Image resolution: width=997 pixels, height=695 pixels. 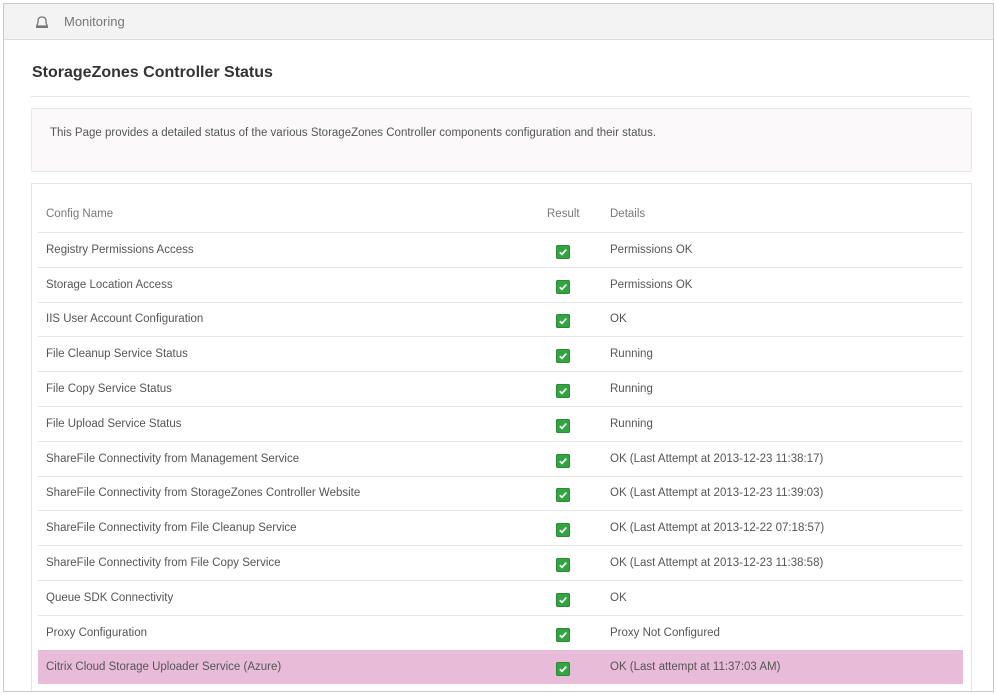 I want to click on config-name-cell: File Copy Service Status, so click(x=109, y=389).